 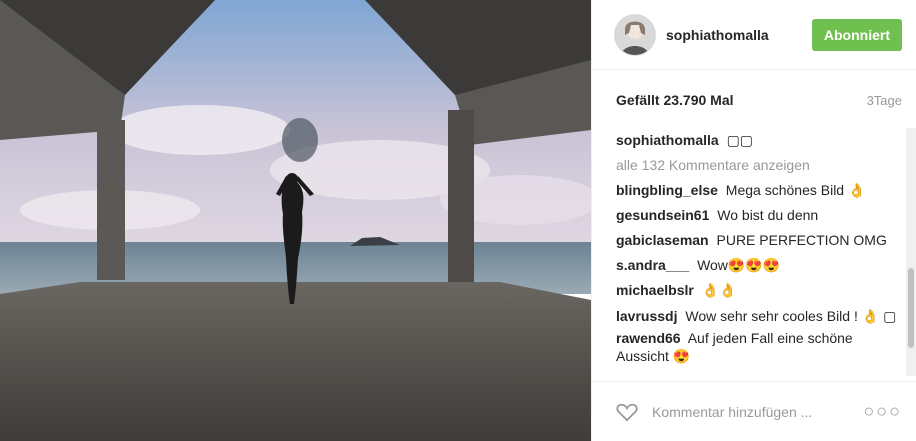 I want to click on comment-item: michaelbslr 👌👌, so click(x=759, y=290).